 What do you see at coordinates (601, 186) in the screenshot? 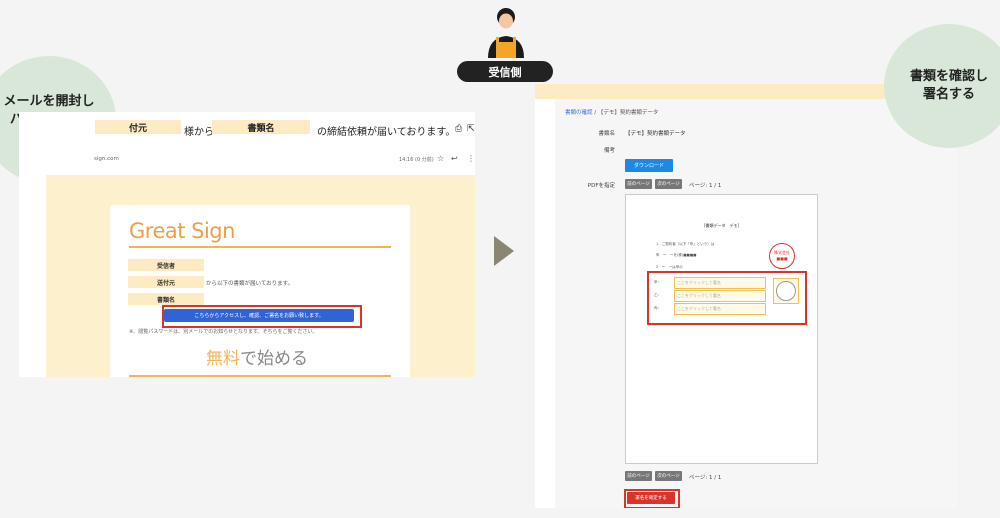
I see `pdf-label: PDFを指定` at bounding box center [601, 186].